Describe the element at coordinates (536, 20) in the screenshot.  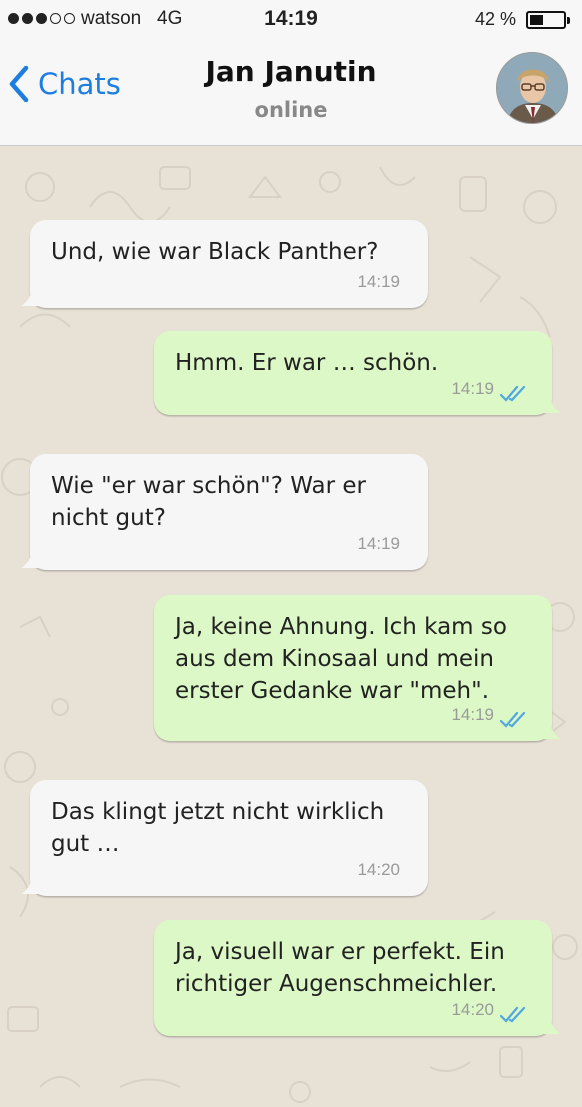
I see `battery-fill` at that location.